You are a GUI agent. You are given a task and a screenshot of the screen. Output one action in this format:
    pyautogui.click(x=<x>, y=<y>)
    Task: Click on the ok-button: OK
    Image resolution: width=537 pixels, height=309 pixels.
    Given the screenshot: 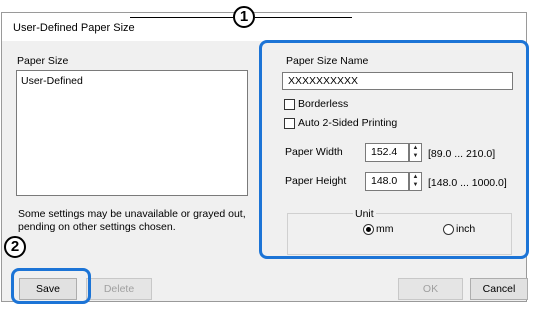 What is the action you would take?
    pyautogui.click(x=430, y=289)
    